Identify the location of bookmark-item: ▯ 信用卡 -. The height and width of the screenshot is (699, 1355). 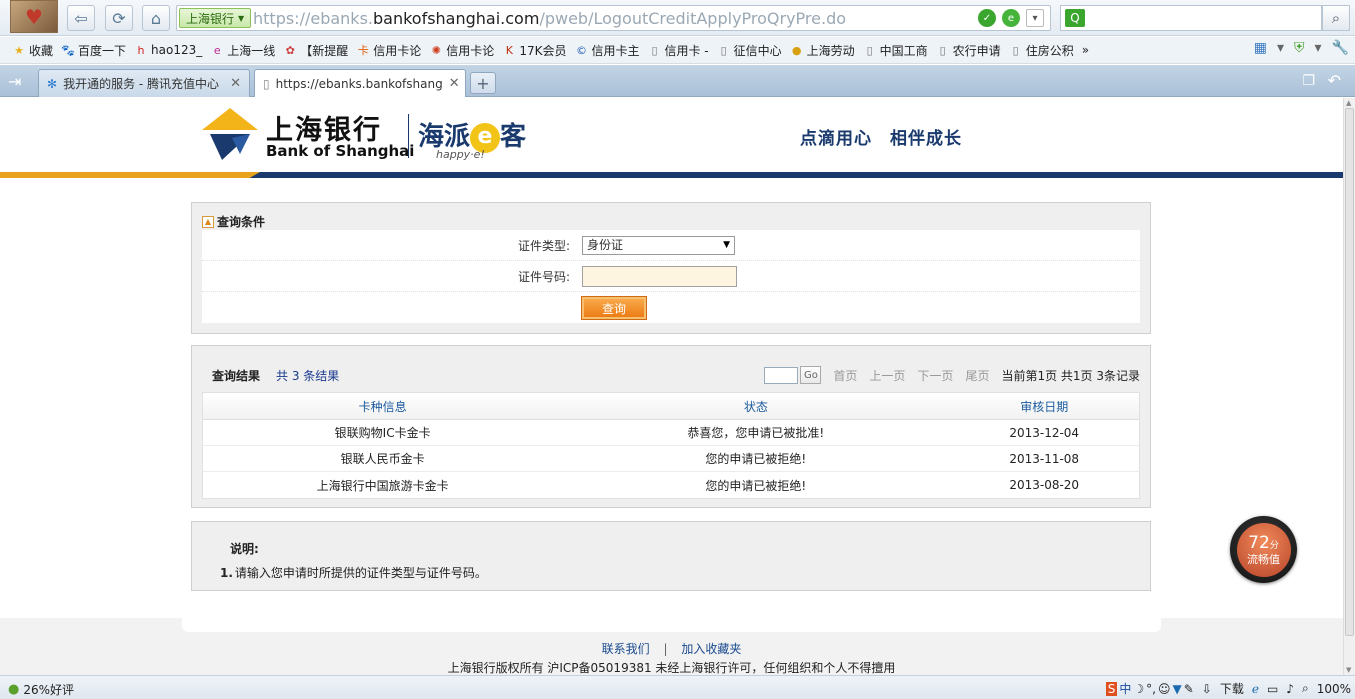
(677, 50).